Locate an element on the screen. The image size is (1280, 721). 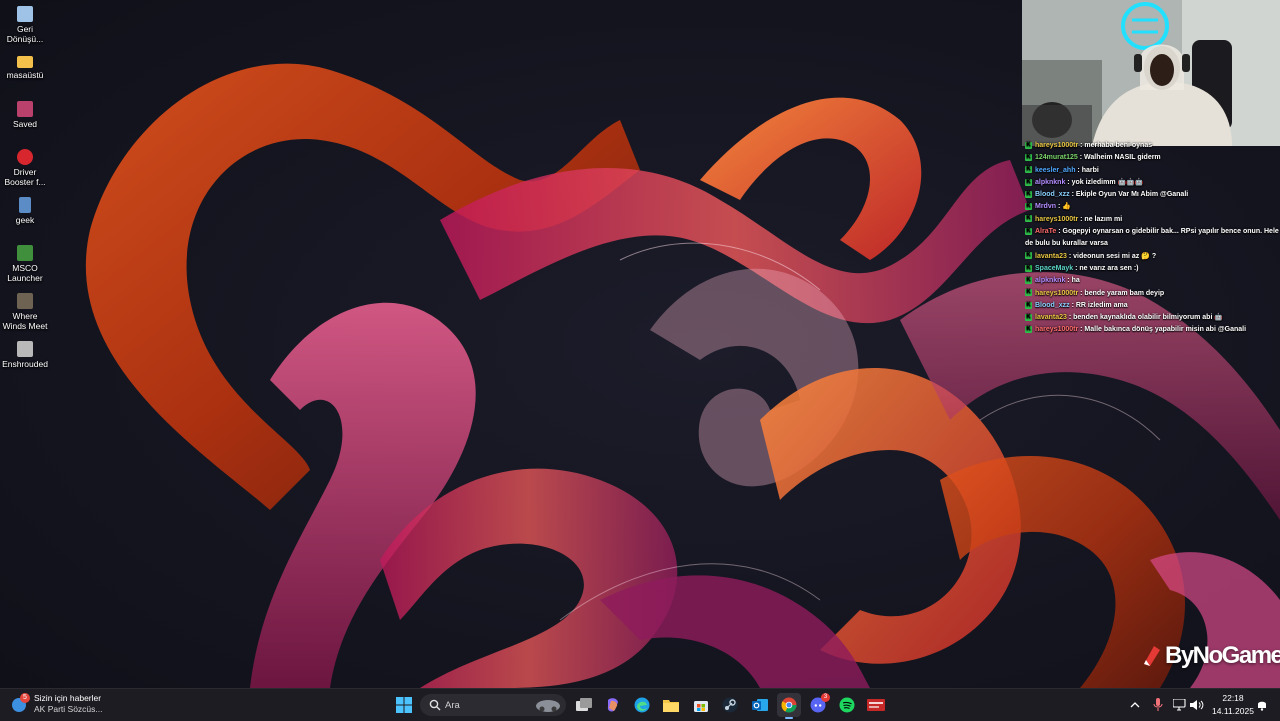
desktop-icon-label: geek is located at coordinates (25, 220).